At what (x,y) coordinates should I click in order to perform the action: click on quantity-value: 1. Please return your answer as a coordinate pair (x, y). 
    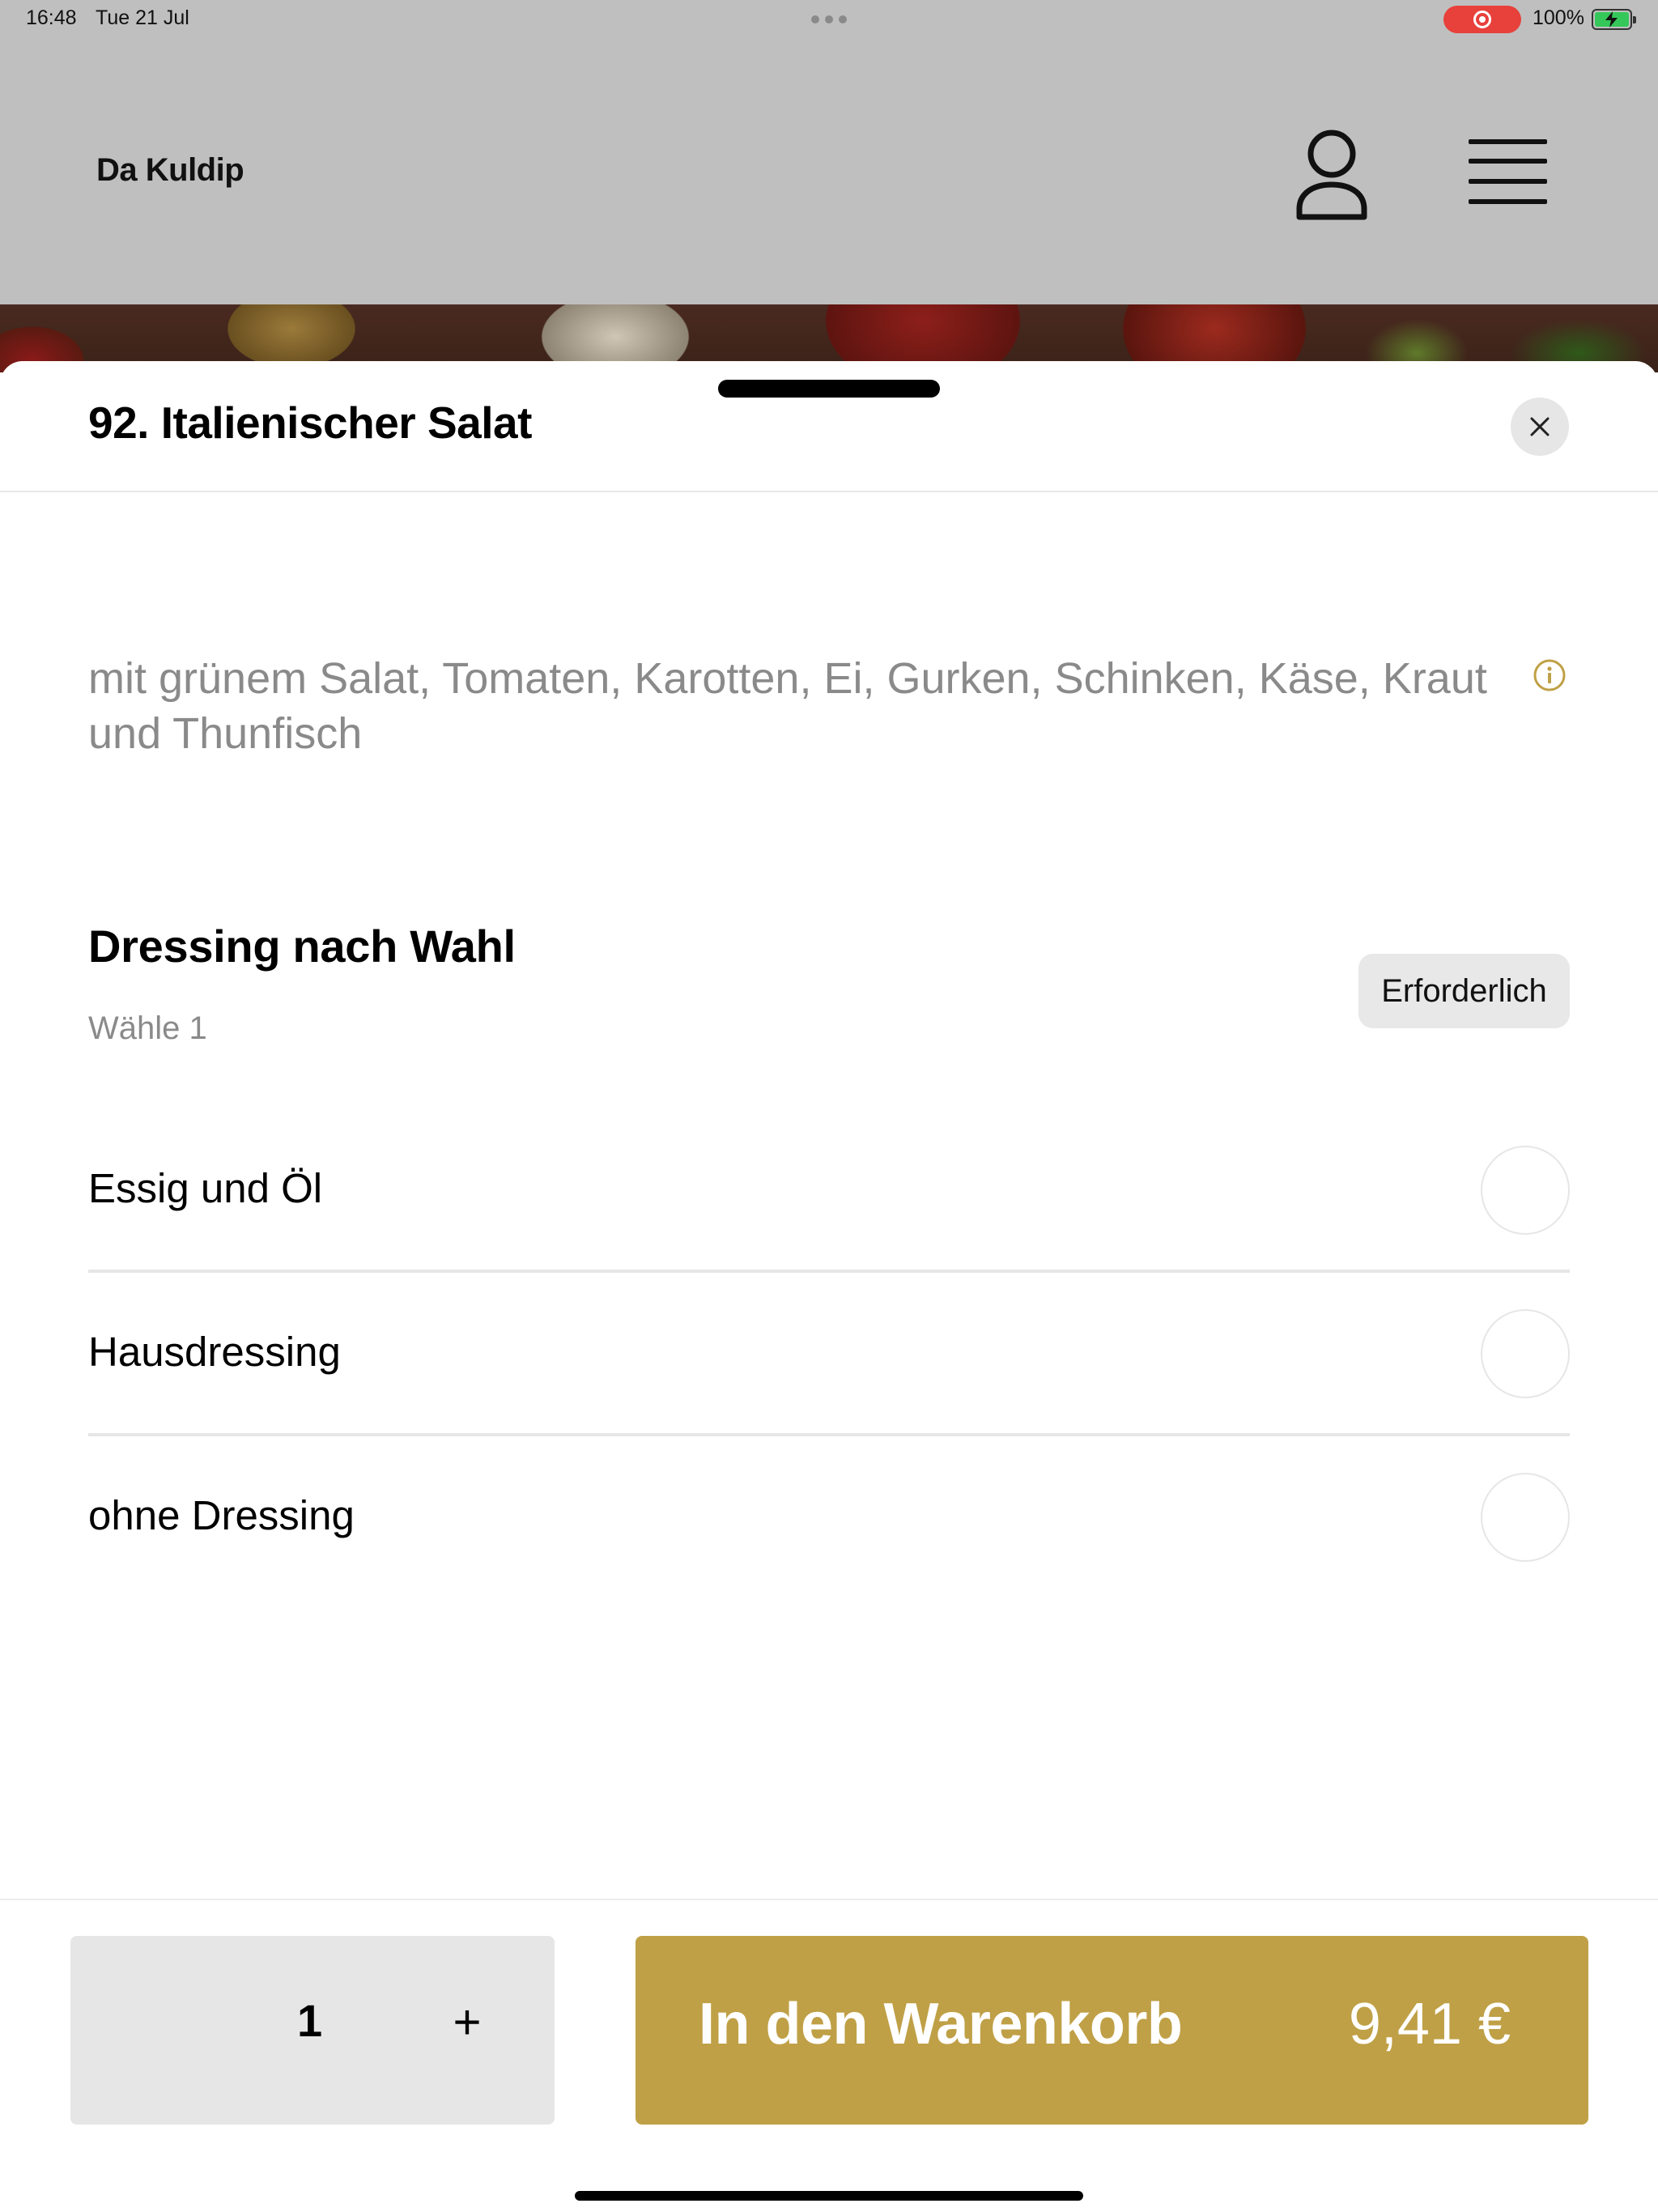
    Looking at the image, I should click on (310, 2021).